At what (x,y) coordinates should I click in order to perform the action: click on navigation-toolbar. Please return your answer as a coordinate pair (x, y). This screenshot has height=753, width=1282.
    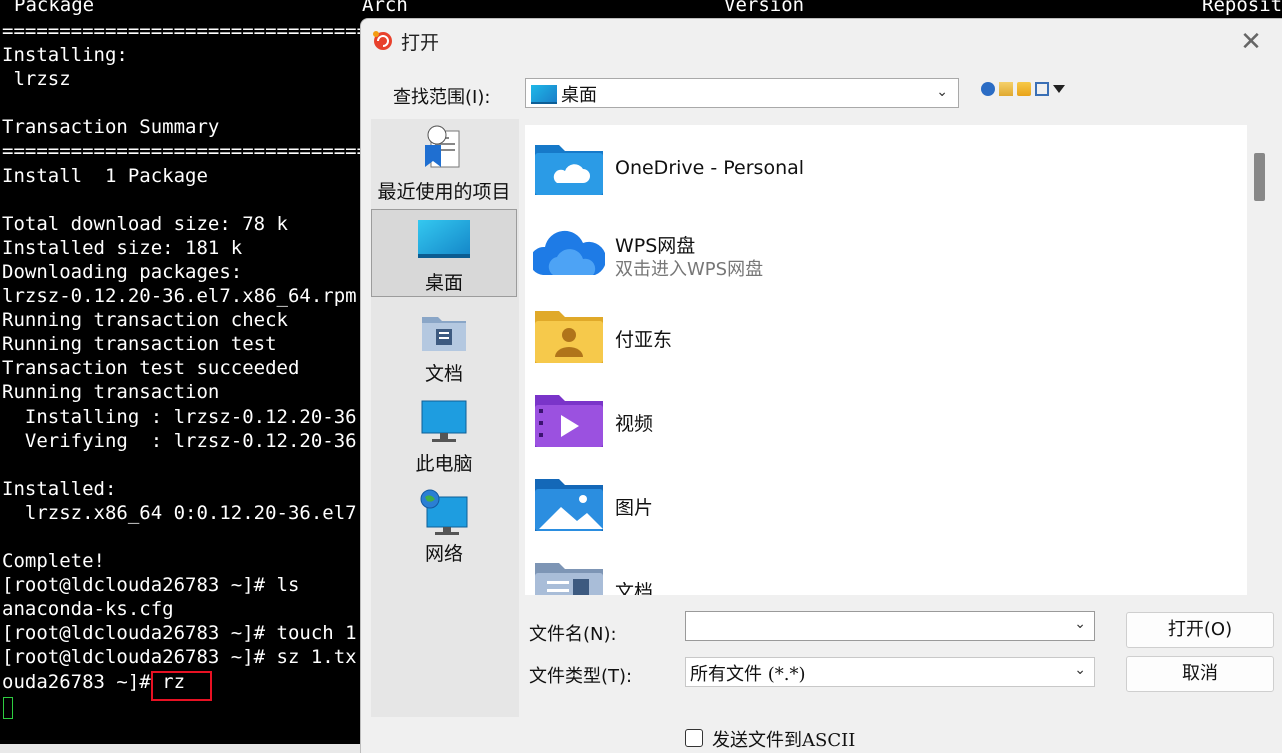
    Looking at the image, I should click on (1023, 89).